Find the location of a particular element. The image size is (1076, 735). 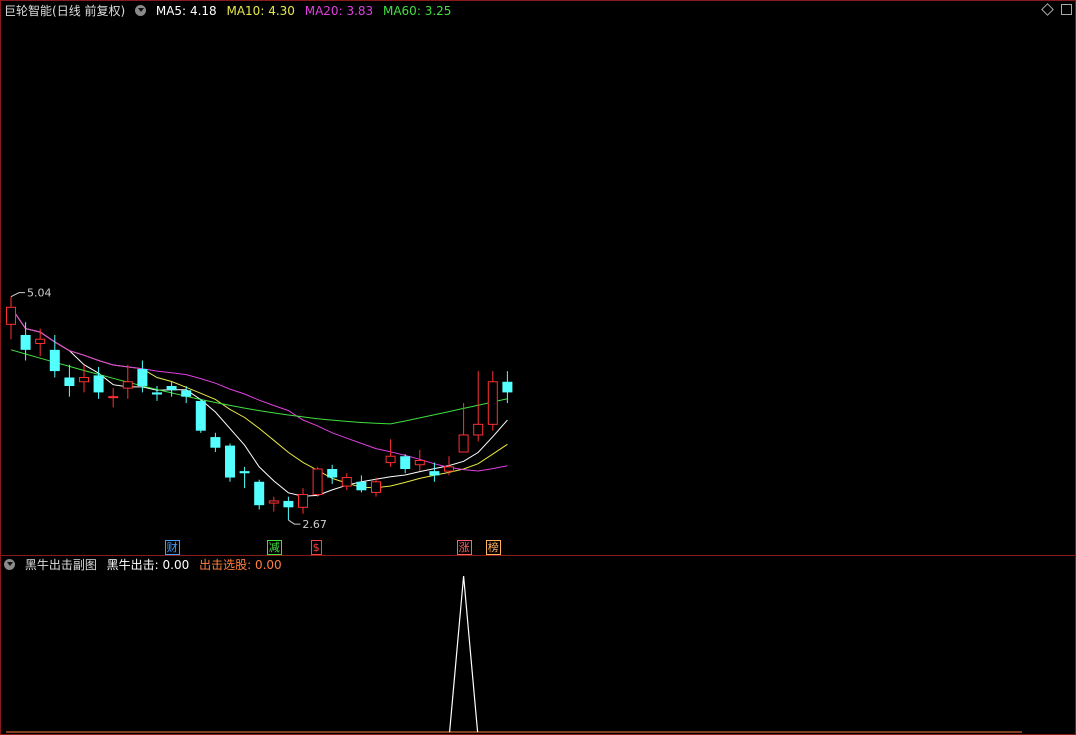

high-leader is located at coordinates (17, 295).